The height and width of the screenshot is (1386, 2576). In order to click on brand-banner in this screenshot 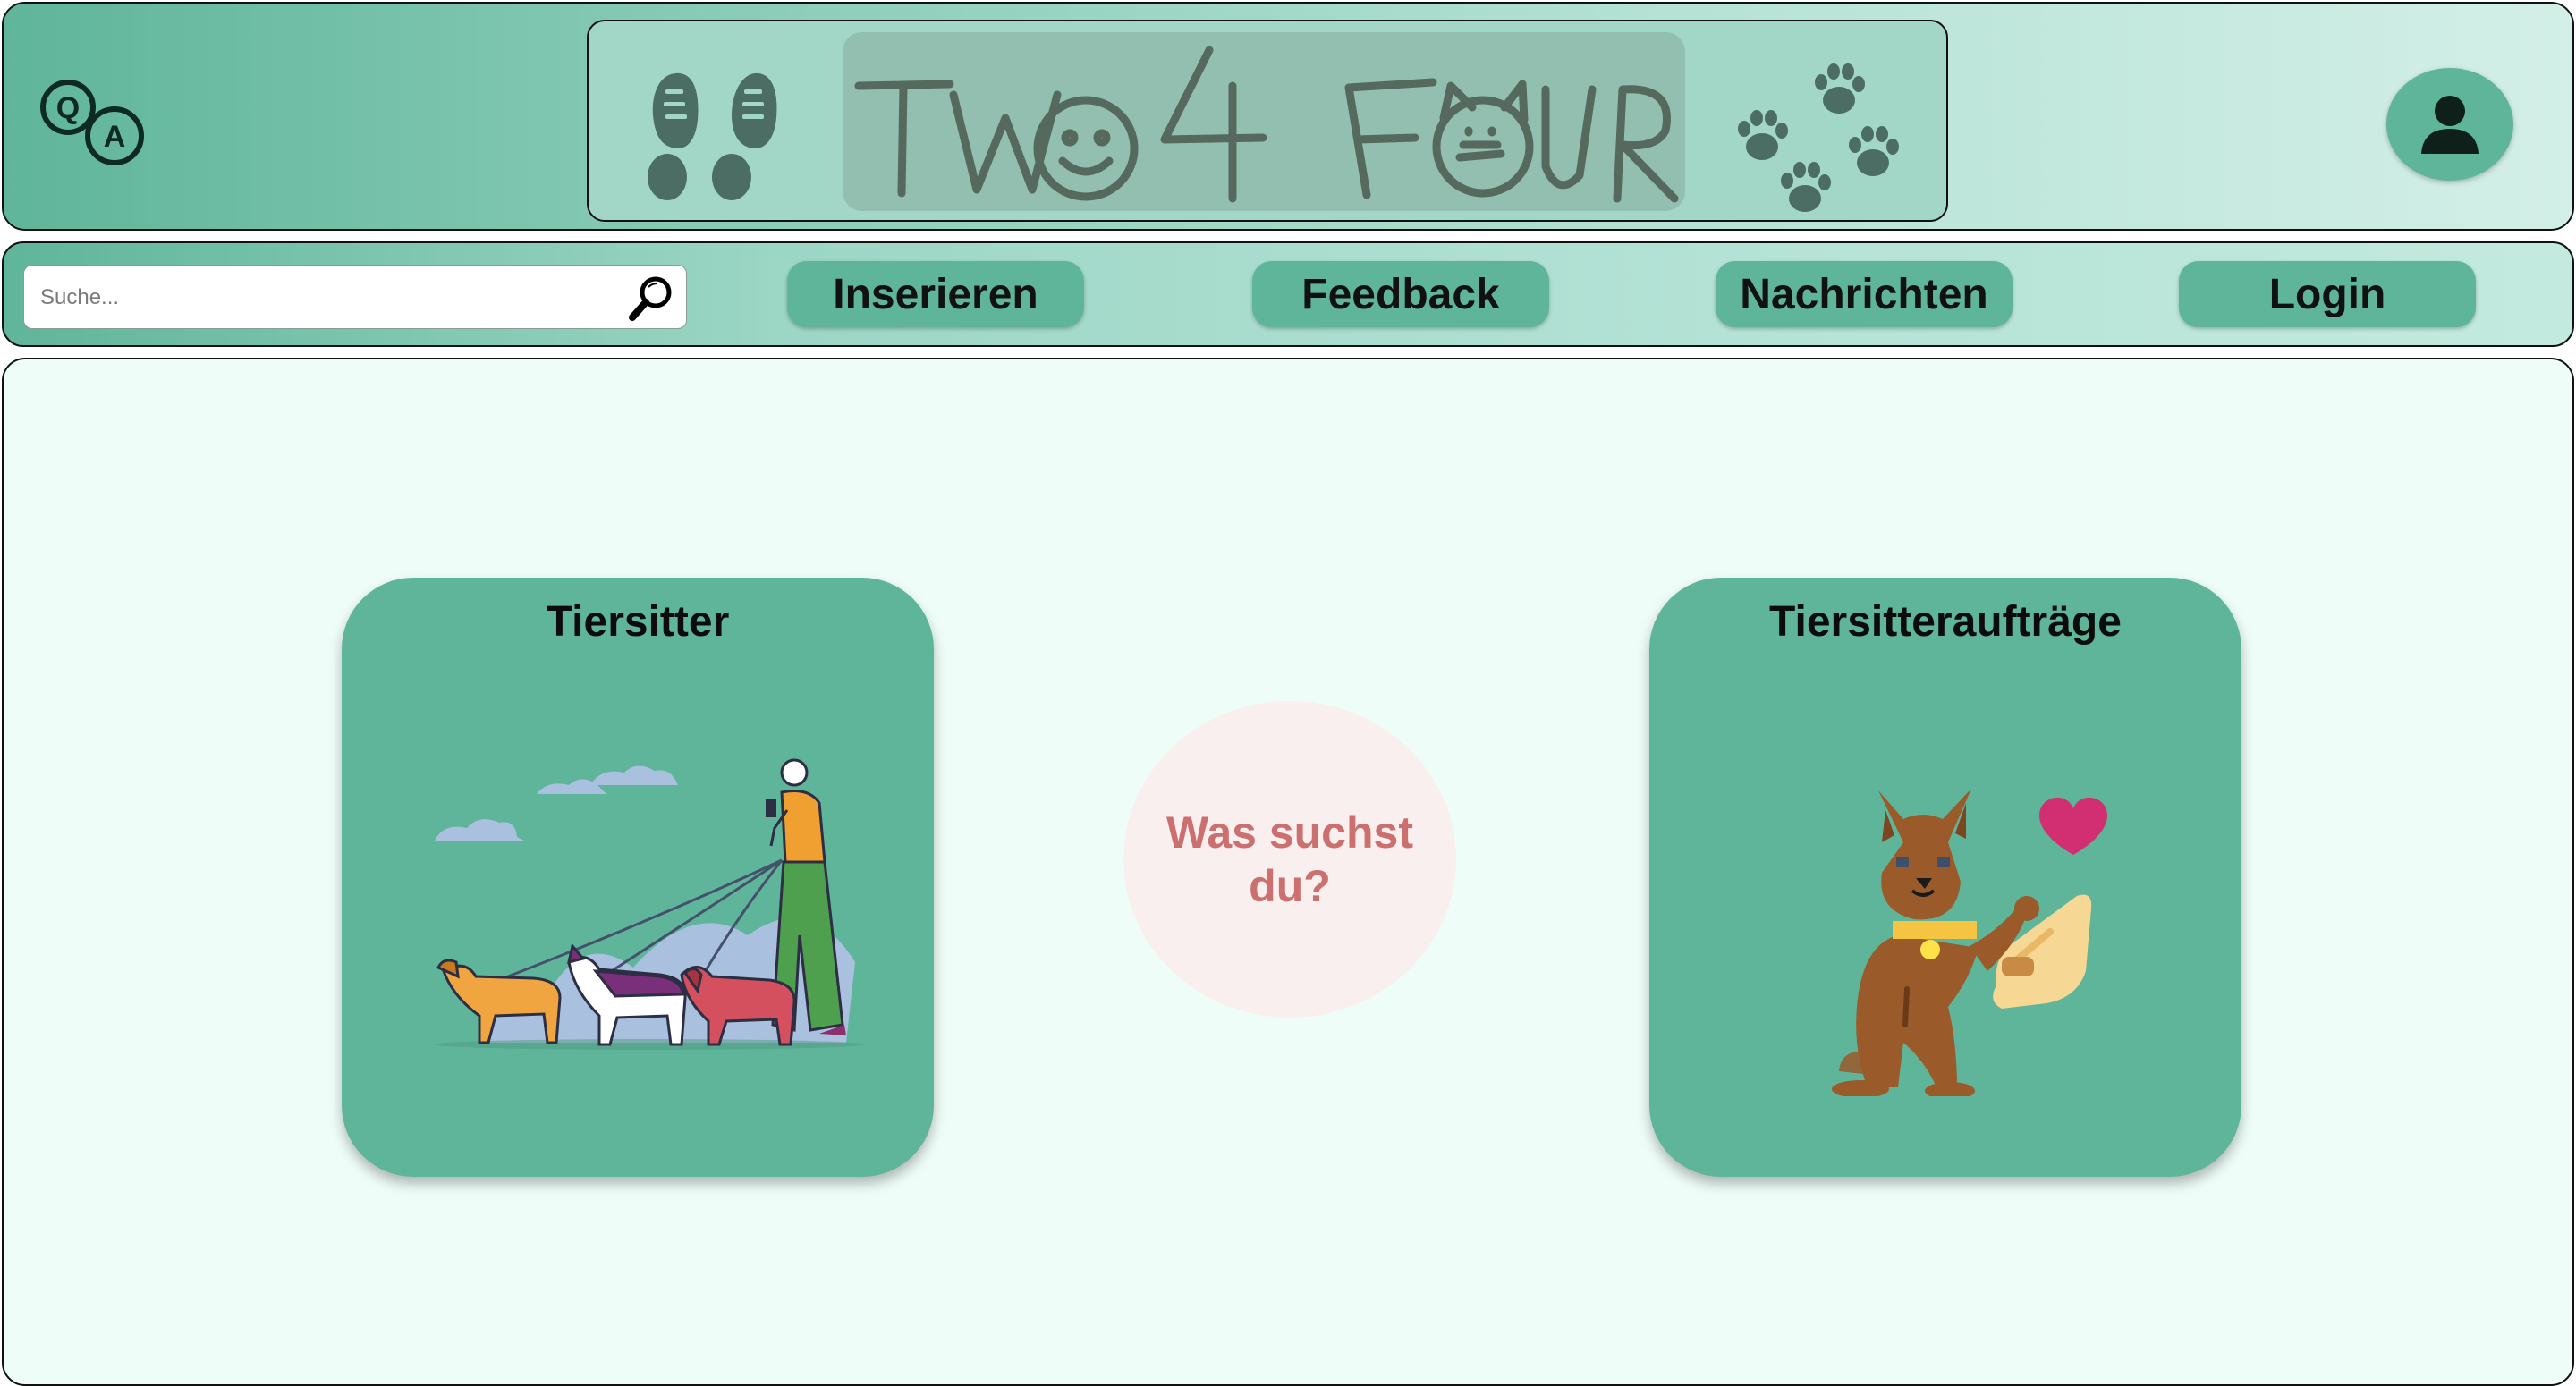, I will do `click(1267, 121)`.